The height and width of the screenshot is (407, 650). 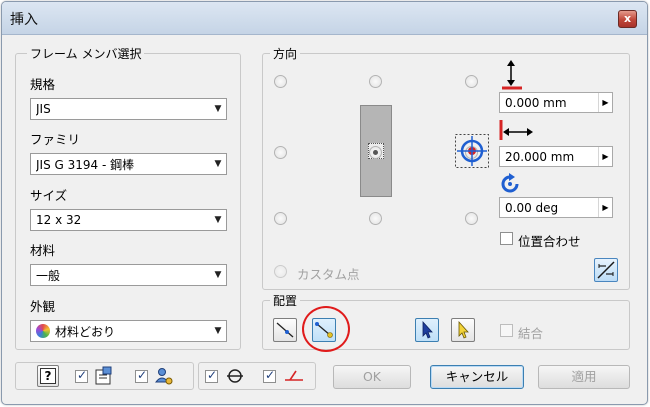 I want to click on frame-member-group-label: フレーム メンバ選択, so click(x=86, y=53).